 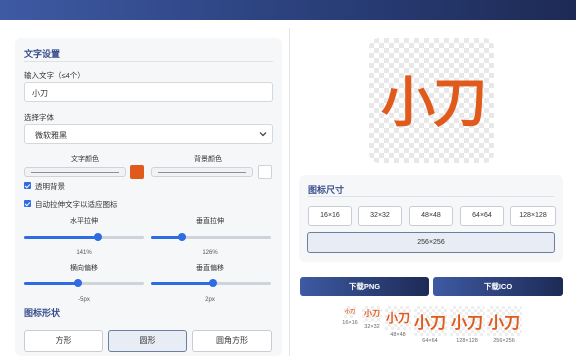 What do you see at coordinates (51, 135) in the screenshot?
I see `font-select-value: 微软雅黑` at bounding box center [51, 135].